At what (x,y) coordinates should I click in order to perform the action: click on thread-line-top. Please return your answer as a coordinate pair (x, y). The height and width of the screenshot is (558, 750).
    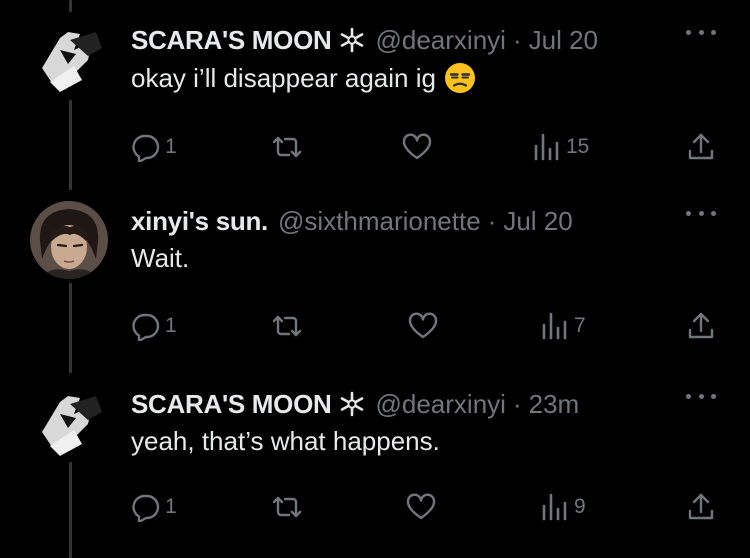
    Looking at the image, I should click on (70, 6).